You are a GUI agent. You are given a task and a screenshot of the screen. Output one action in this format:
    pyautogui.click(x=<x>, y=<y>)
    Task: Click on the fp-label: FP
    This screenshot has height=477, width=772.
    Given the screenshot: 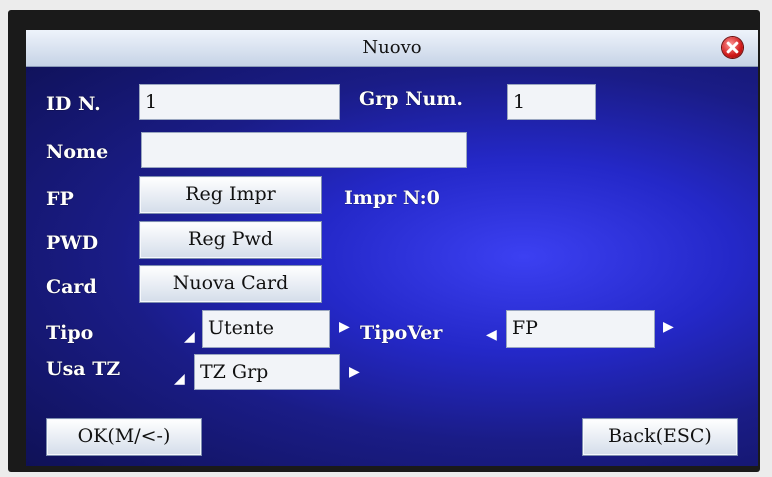 What is the action you would take?
    pyautogui.click(x=60, y=199)
    